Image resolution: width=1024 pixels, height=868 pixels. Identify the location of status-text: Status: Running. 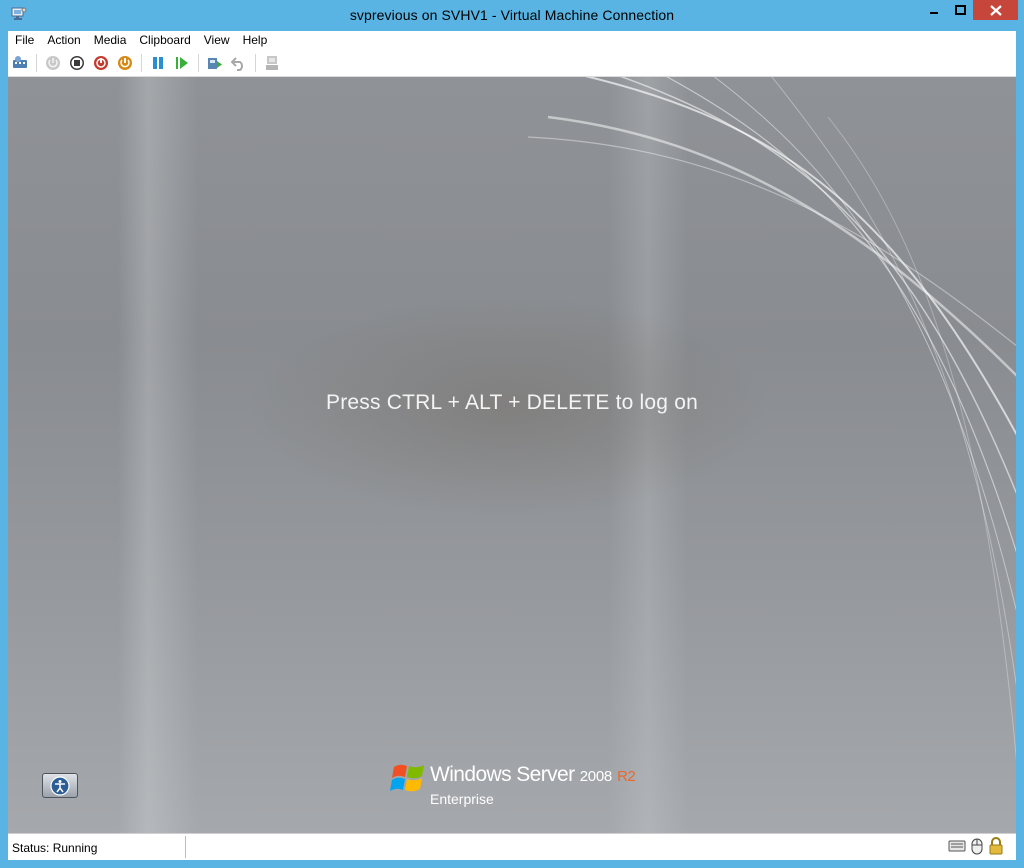
(55, 848).